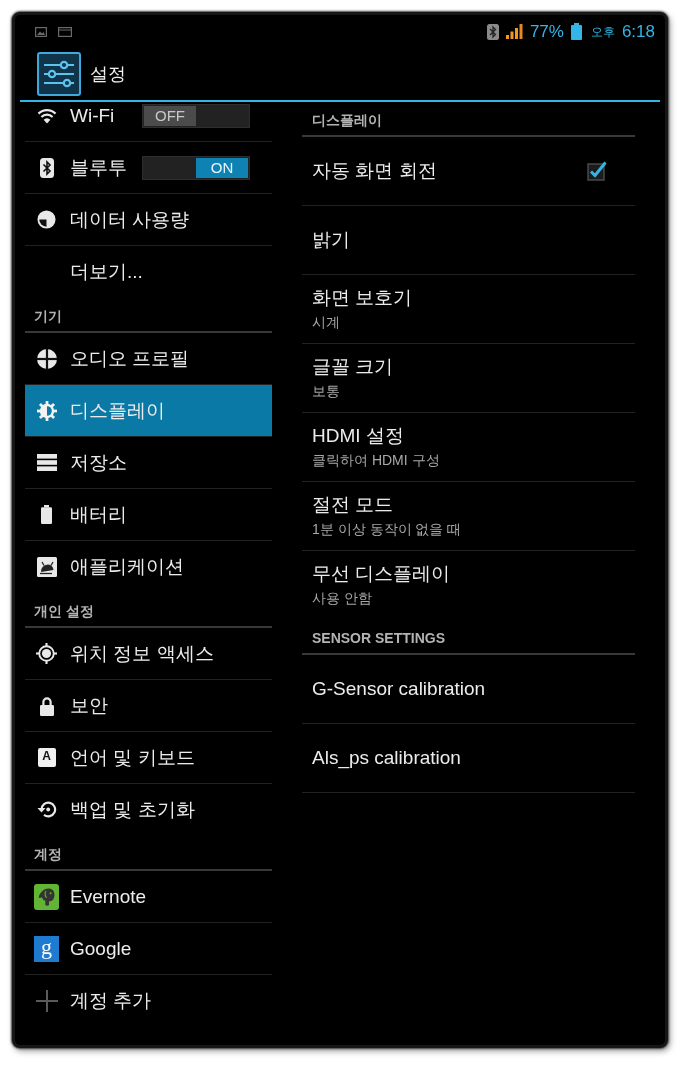 The image size is (680, 1065). Describe the element at coordinates (48, 316) in the screenshot. I see `section-header: 기기` at that location.